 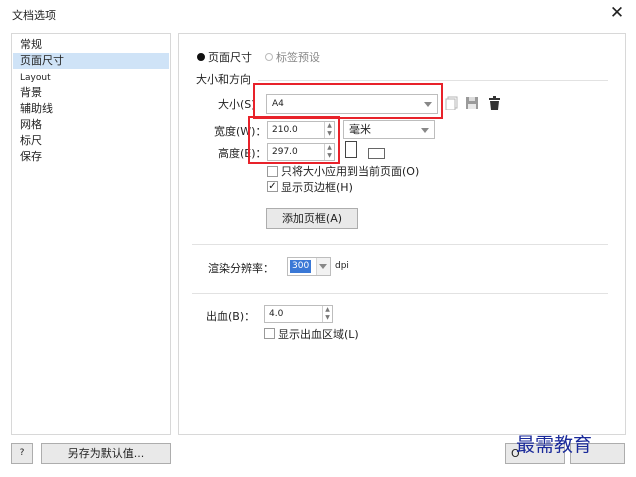 What do you see at coordinates (276, 314) in the screenshot?
I see `bleed-input-value: 4.0` at bounding box center [276, 314].